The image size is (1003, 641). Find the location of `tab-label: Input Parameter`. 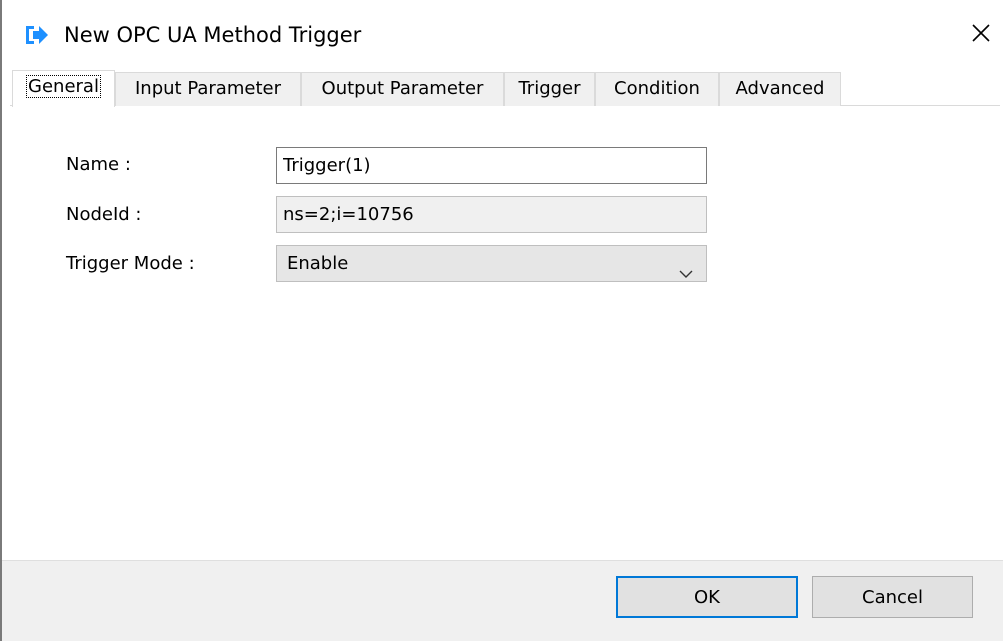

tab-label: Input Parameter is located at coordinates (208, 88).